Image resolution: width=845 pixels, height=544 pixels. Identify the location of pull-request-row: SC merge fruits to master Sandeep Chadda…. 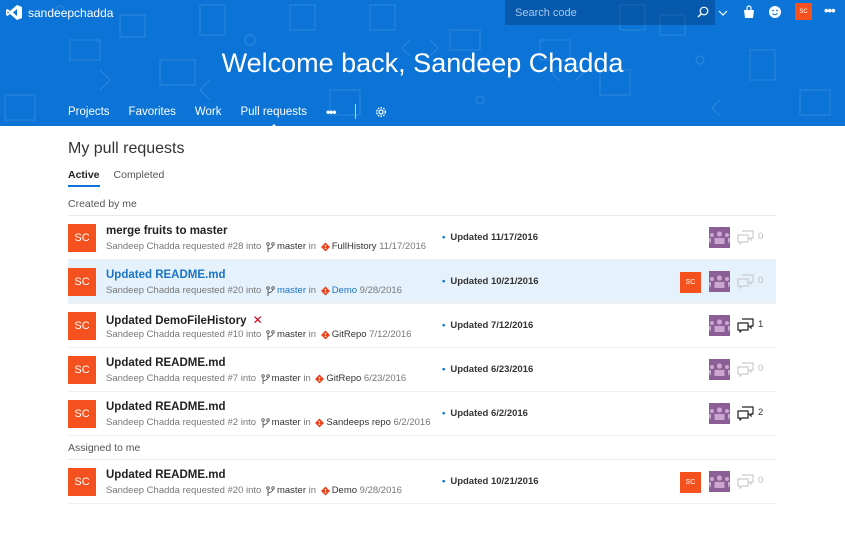
(422, 238).